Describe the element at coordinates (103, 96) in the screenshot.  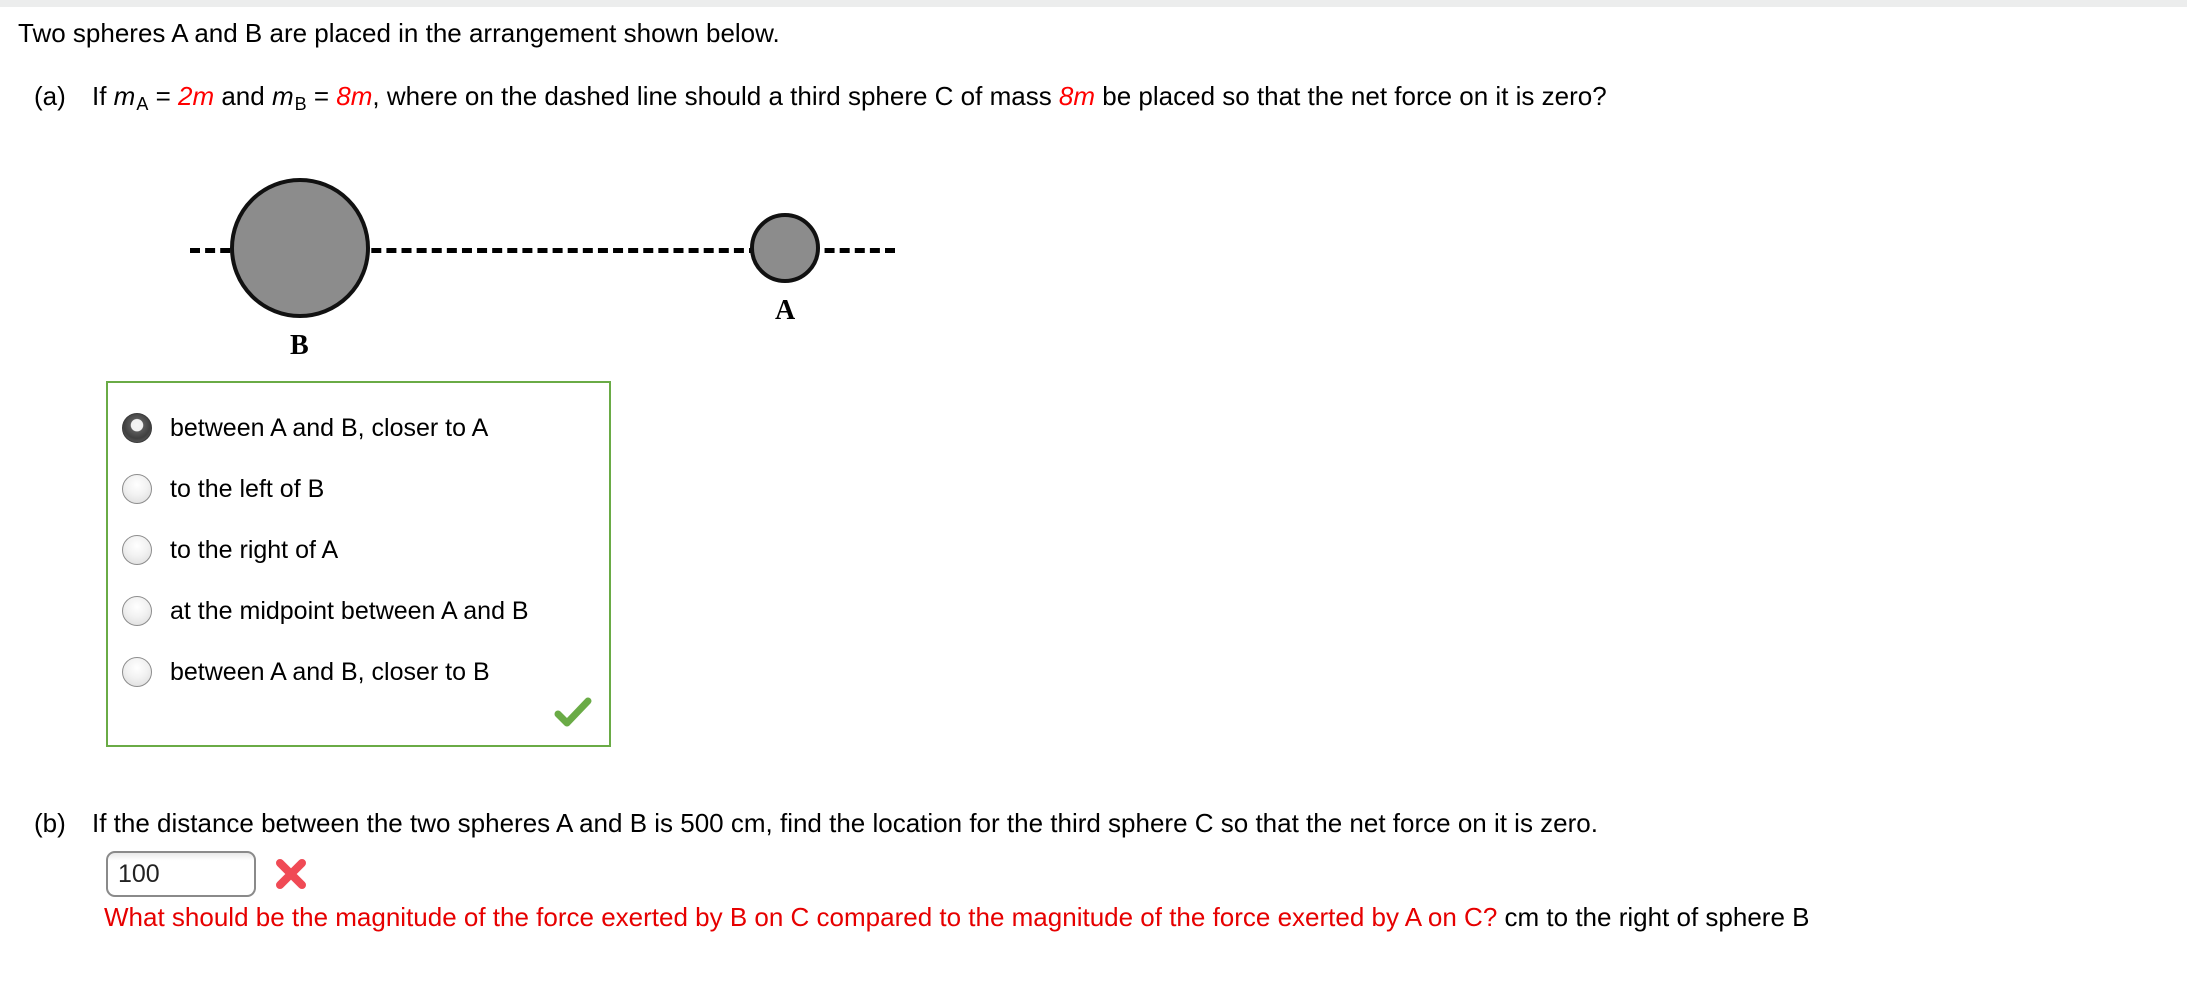
I see `part-a-text-1: If` at that location.